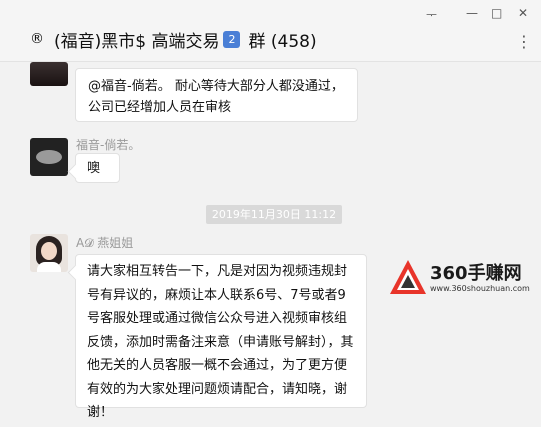 Image resolution: width=541 pixels, height=427 pixels. Describe the element at coordinates (431, 14) in the screenshot. I see `pin-icon: ᅮ` at that location.